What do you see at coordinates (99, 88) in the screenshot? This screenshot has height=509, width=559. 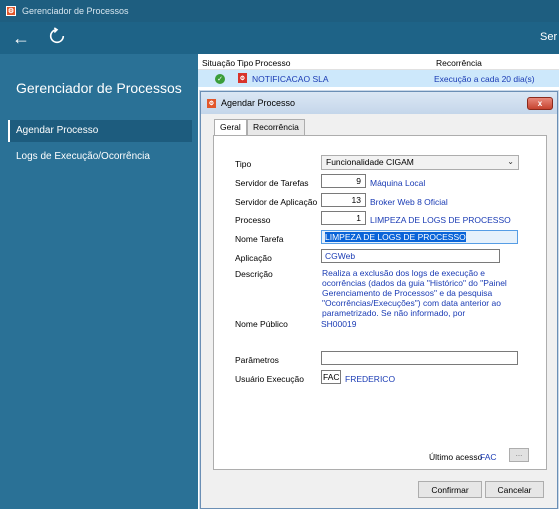 I see `sidebar-title: Gerenciador de Processos` at bounding box center [99, 88].